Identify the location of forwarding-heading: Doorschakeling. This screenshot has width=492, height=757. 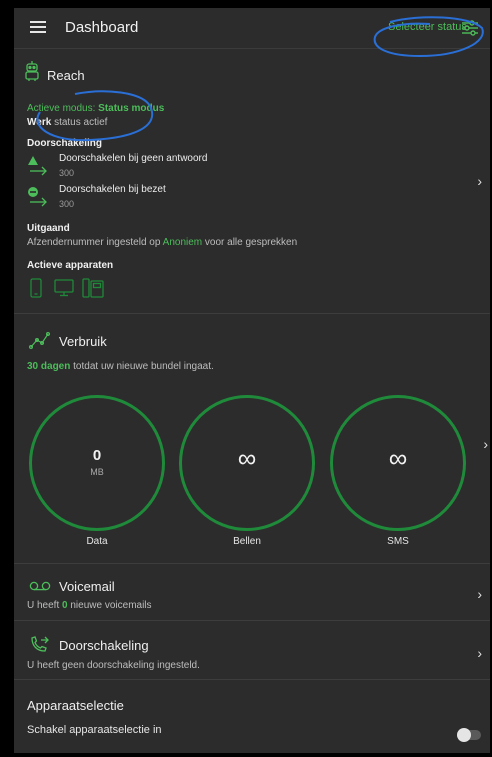
(65, 143).